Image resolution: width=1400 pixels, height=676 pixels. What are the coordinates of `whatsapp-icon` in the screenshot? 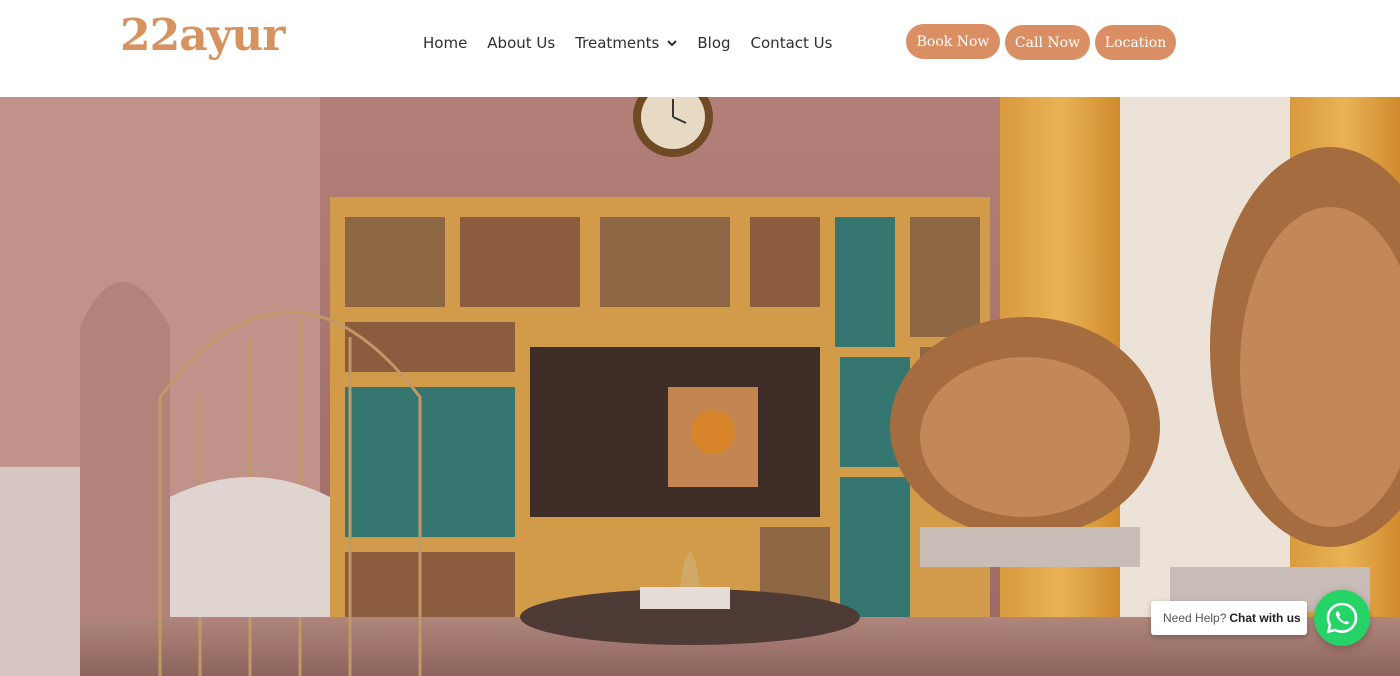 It's located at (1342, 618).